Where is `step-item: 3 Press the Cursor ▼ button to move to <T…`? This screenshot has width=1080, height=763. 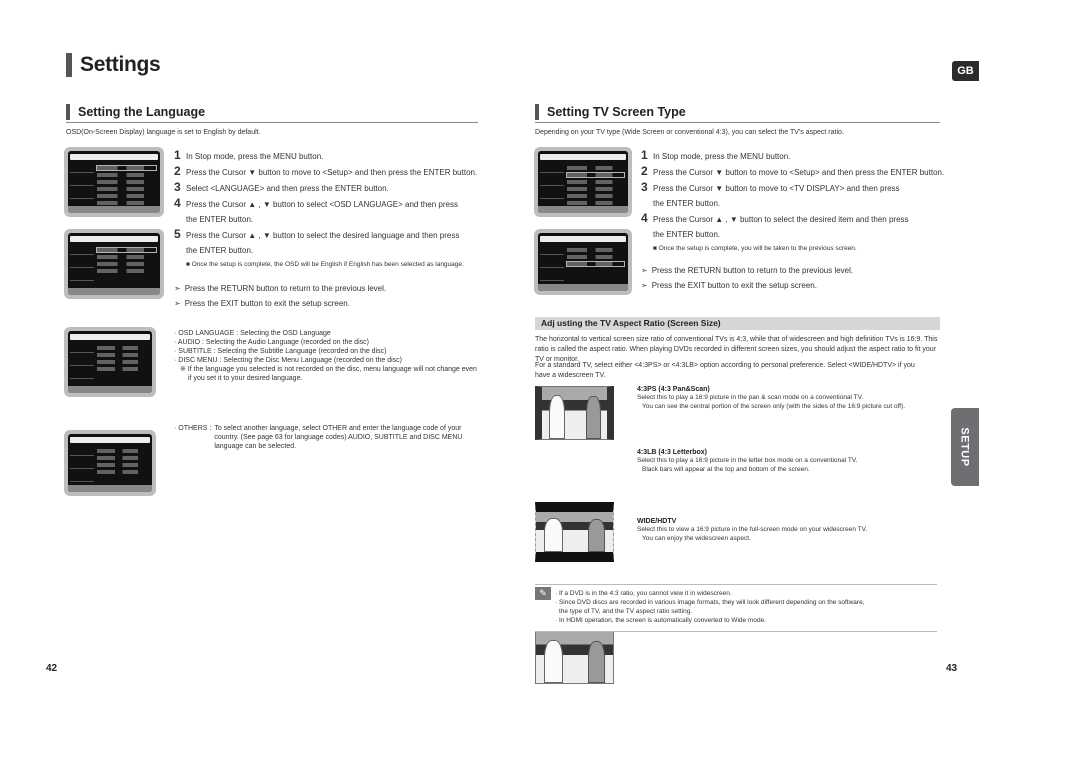 step-item: 3 Press the Cursor ▼ button to move to <T… is located at coordinates (770, 187).